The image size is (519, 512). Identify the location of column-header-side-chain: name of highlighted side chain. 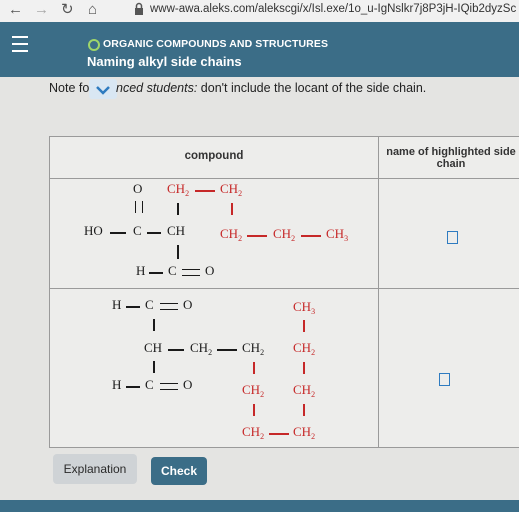
(451, 158).